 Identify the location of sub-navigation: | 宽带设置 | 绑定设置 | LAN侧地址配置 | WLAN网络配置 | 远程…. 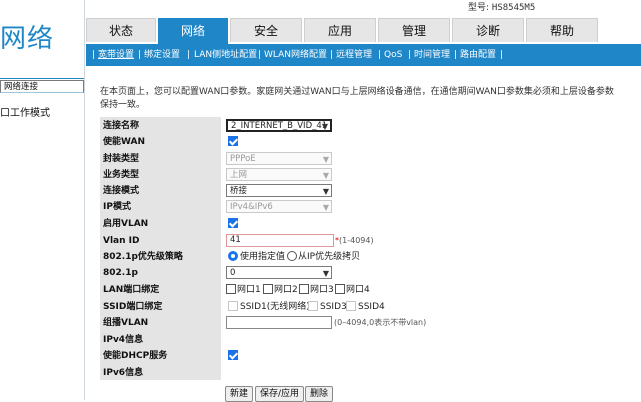
(363, 55).